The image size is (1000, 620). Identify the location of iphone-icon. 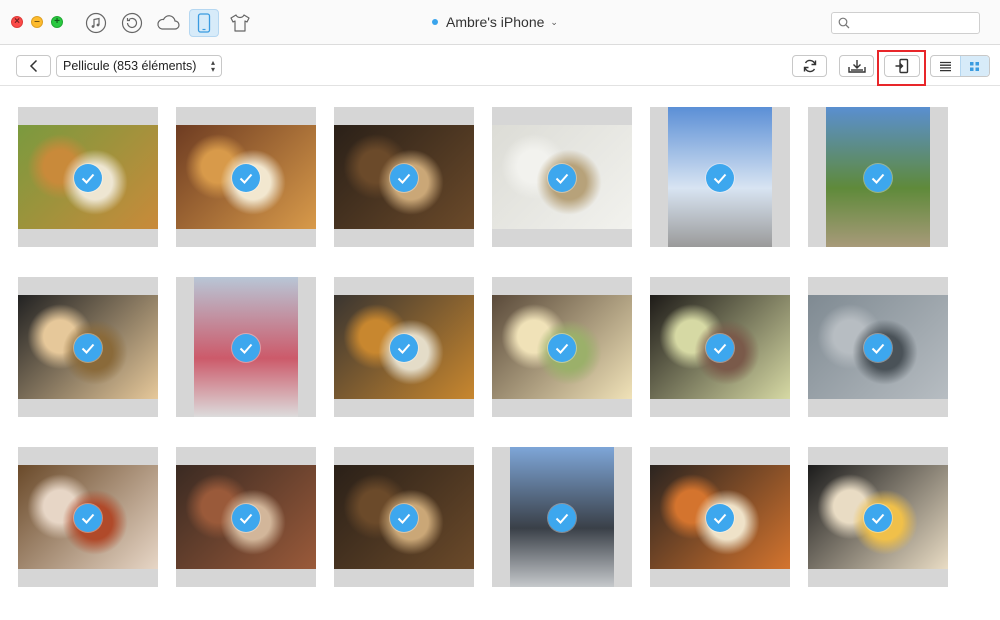
(204, 23).